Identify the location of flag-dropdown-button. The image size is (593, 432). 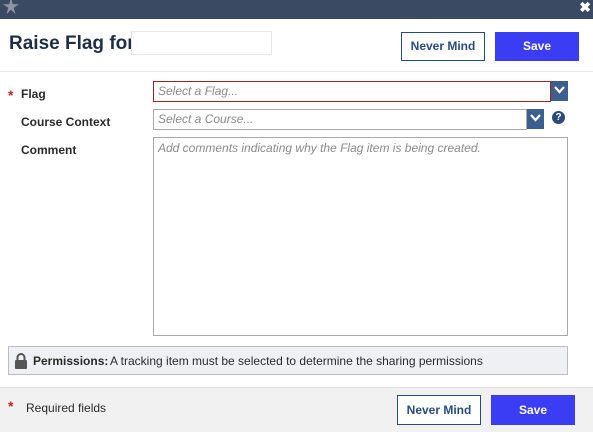
(559, 91).